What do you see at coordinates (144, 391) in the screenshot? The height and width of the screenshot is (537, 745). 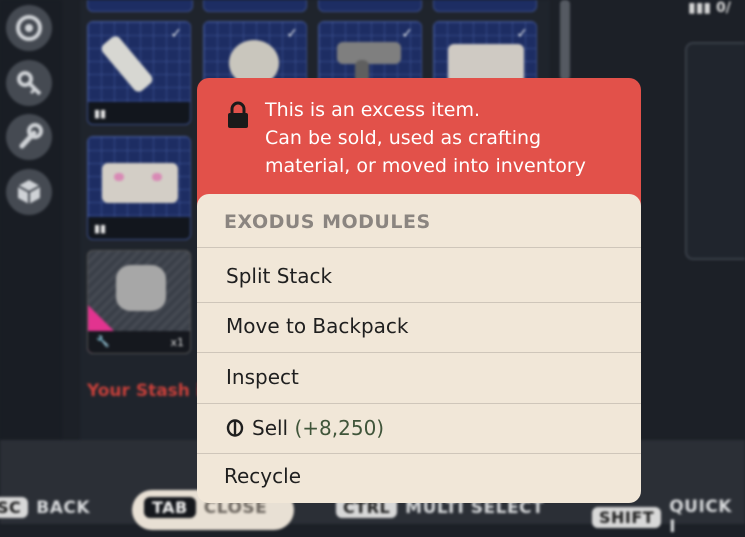 I see `stash-warning-text: Your Stash i` at bounding box center [144, 391].